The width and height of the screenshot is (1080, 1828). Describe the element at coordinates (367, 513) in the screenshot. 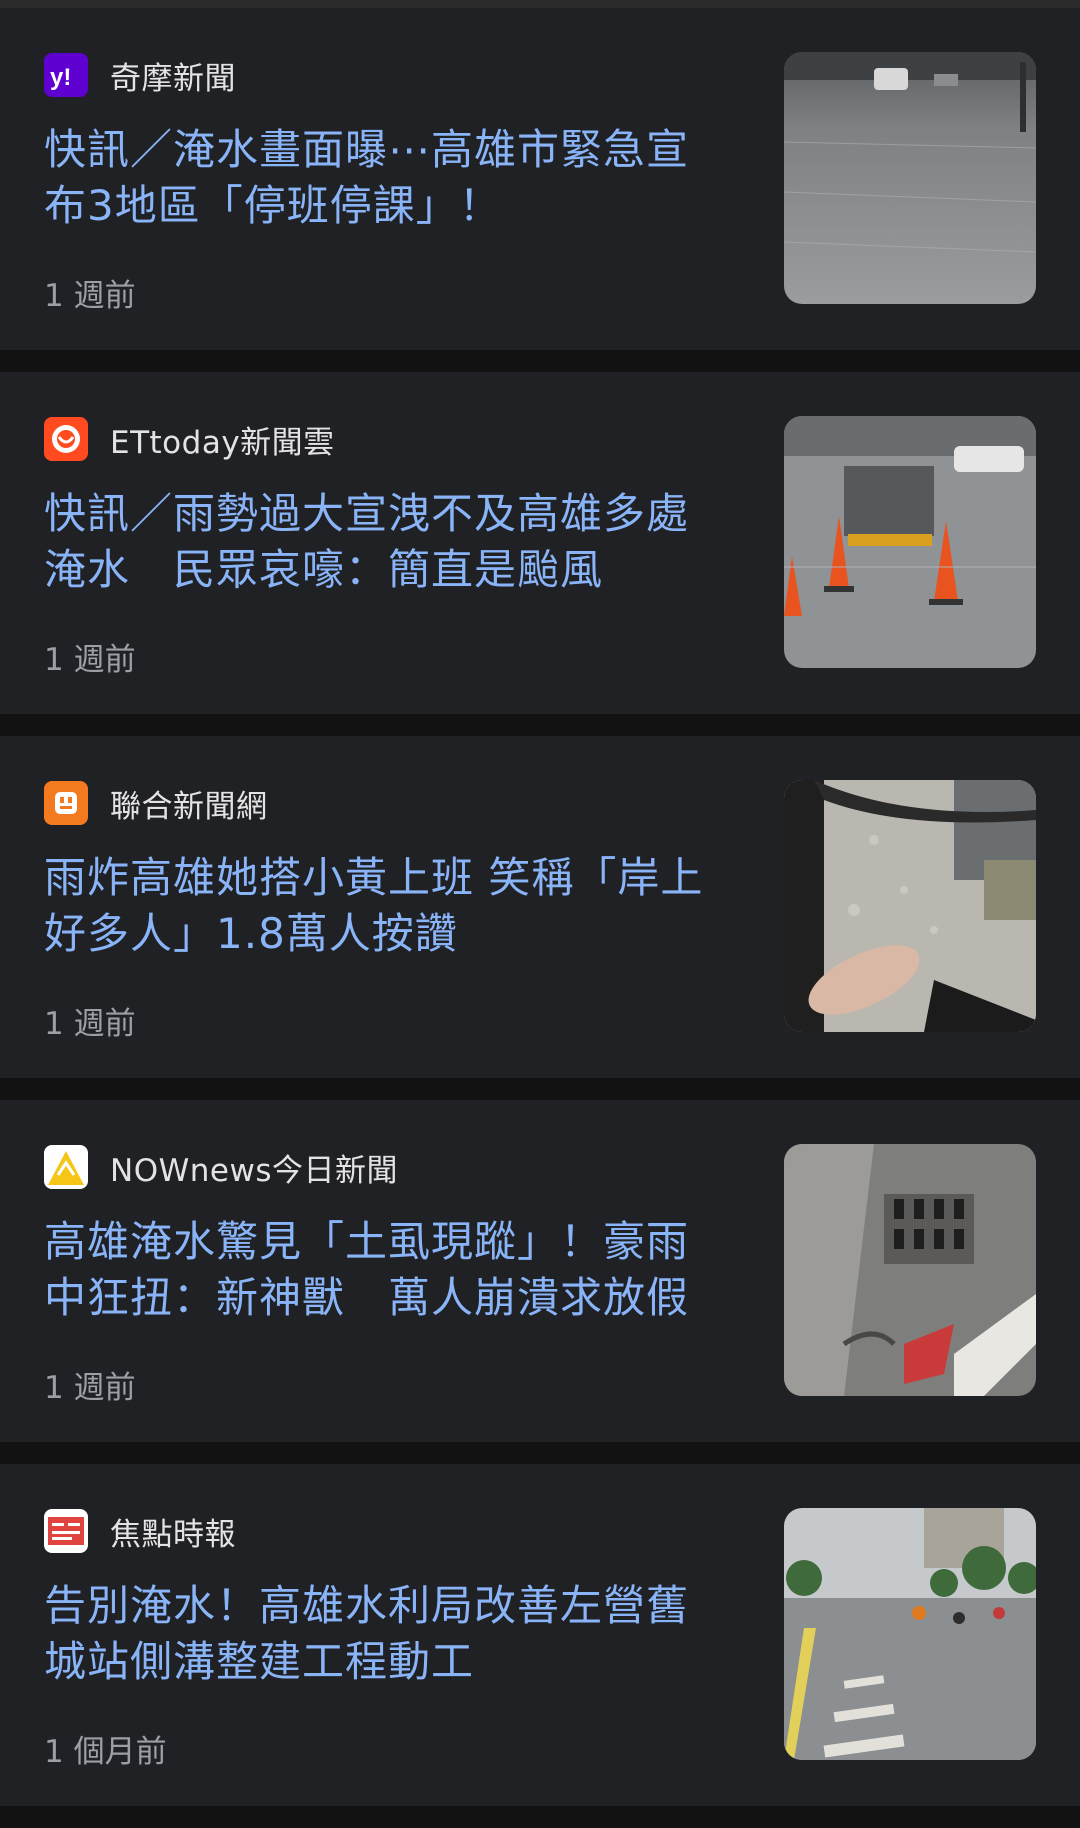

I see `headline-line: 快訊／雨勢過大宣洩不及高雄多處` at that location.